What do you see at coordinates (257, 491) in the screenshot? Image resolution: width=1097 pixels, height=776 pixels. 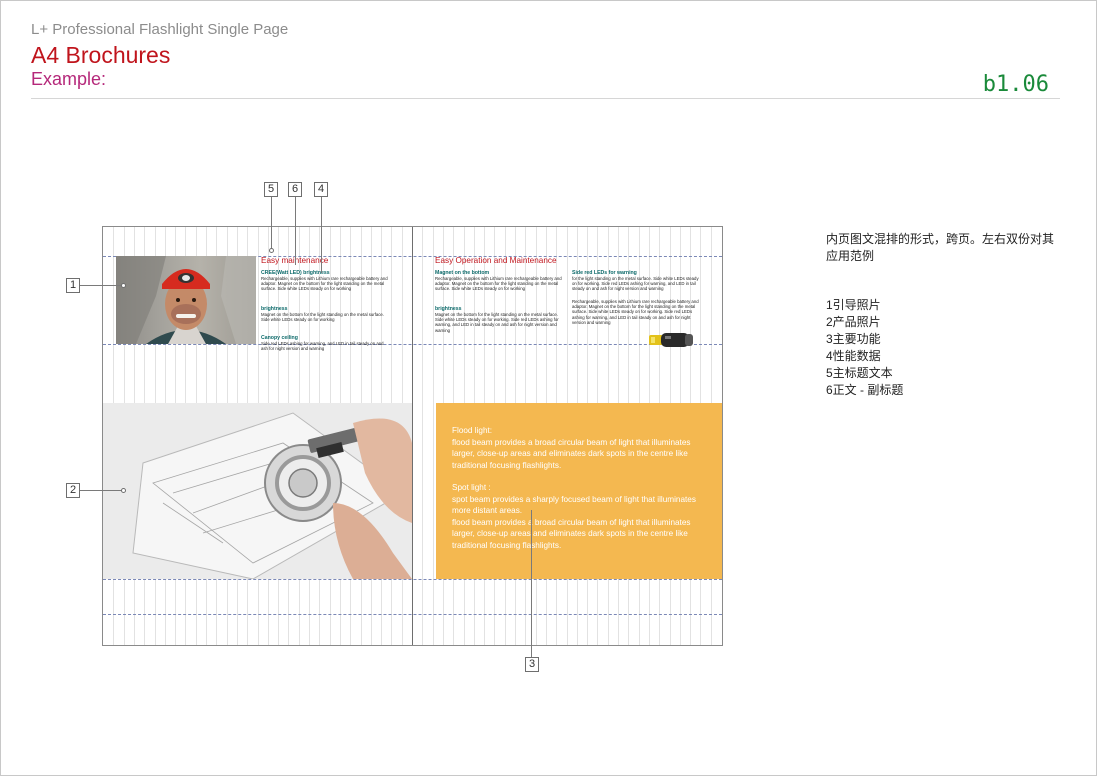 I see `product-photo-caliper` at bounding box center [257, 491].